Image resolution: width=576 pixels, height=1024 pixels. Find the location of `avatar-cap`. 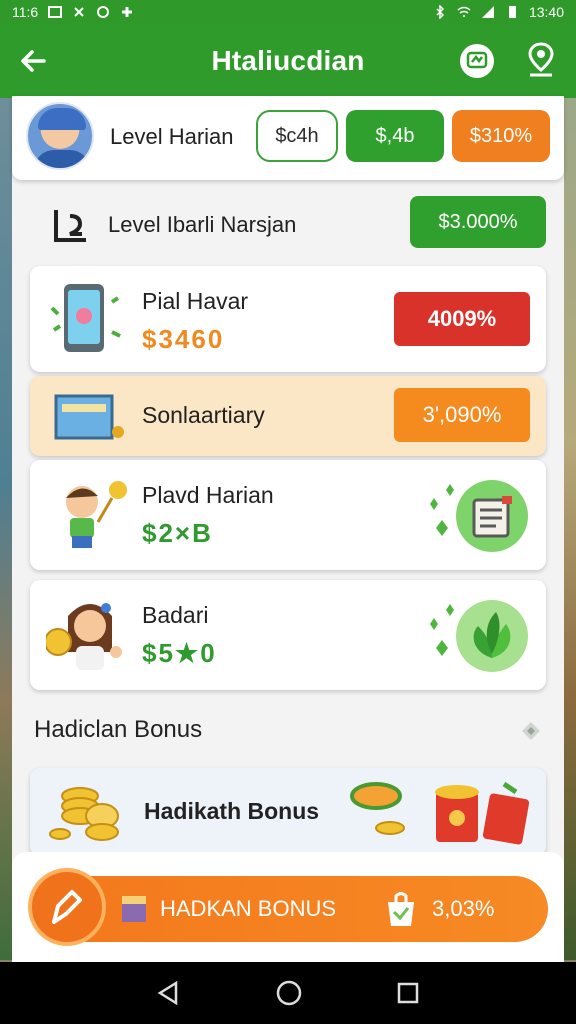

avatar-cap is located at coordinates (62, 119).